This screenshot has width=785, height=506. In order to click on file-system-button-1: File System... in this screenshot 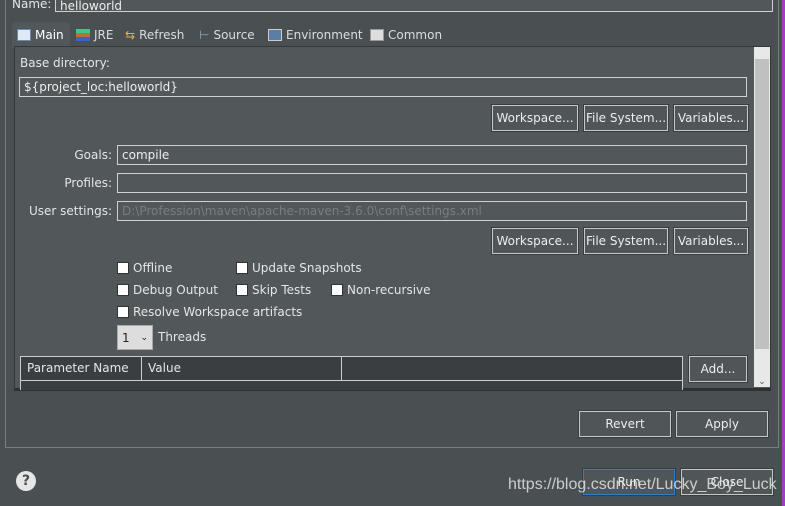, I will do `click(626, 118)`.